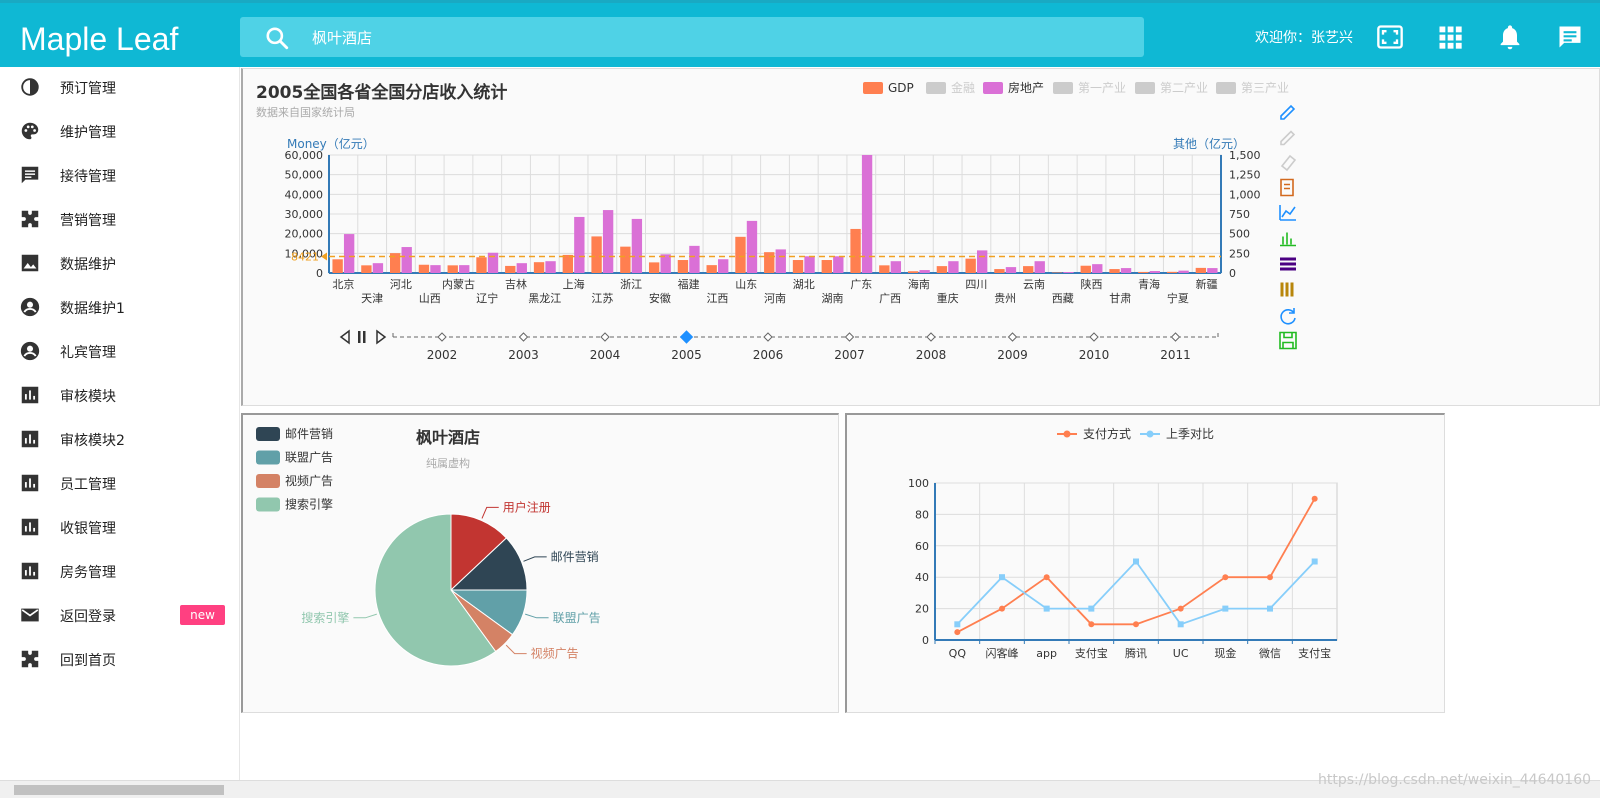  Describe the element at coordinates (30, 615) in the screenshot. I see `mail-icon` at that location.